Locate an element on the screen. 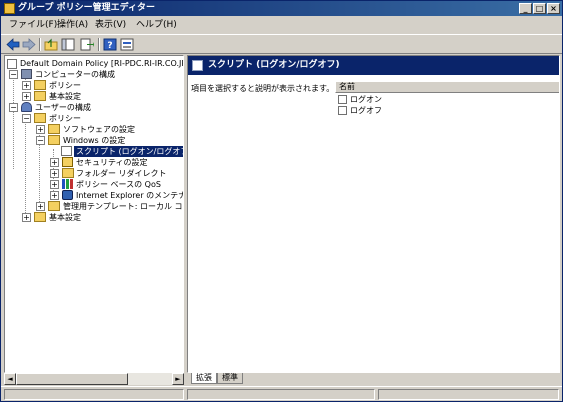  tab-standard: 標準 is located at coordinates (230, 378).